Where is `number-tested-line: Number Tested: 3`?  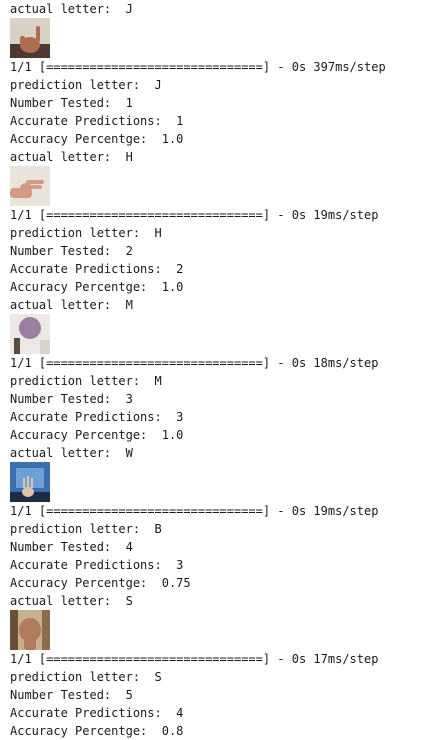 number-tested-line: Number Tested: 3 is located at coordinates (71, 399).